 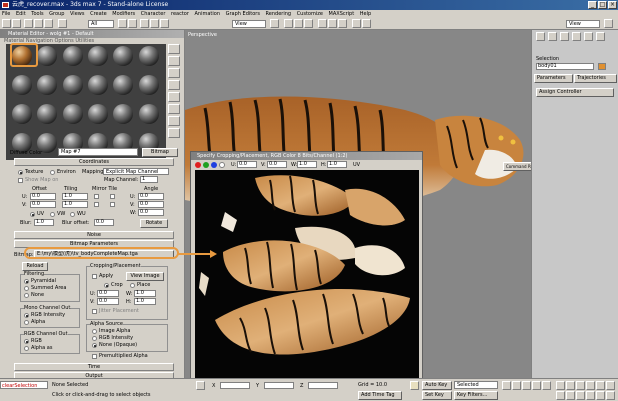 What do you see at coordinates (356, 23) in the screenshot?
I see `render-setup-icon` at bounding box center [356, 23].